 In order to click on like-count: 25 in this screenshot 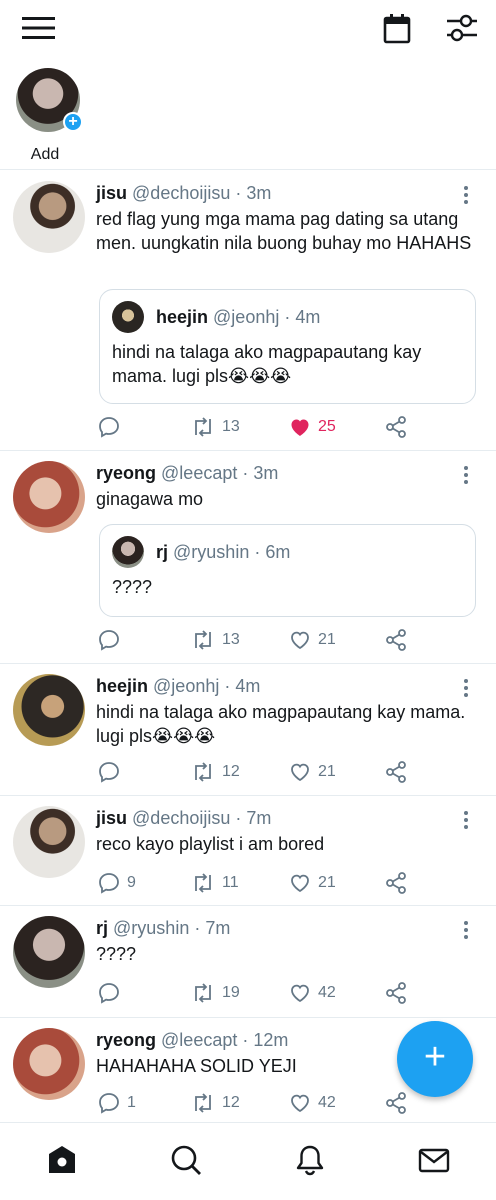, I will do `click(327, 426)`.